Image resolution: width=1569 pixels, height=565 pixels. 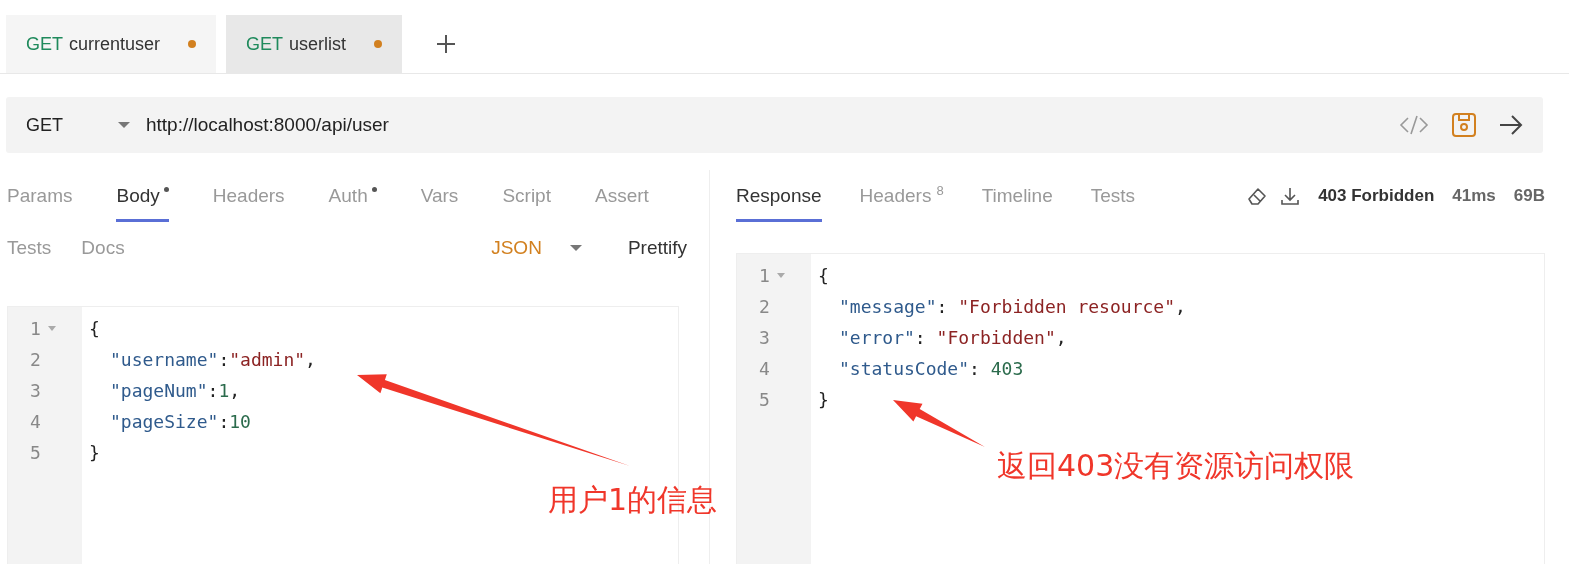 What do you see at coordinates (516, 248) in the screenshot?
I see `body-mode-selector: JSON` at bounding box center [516, 248].